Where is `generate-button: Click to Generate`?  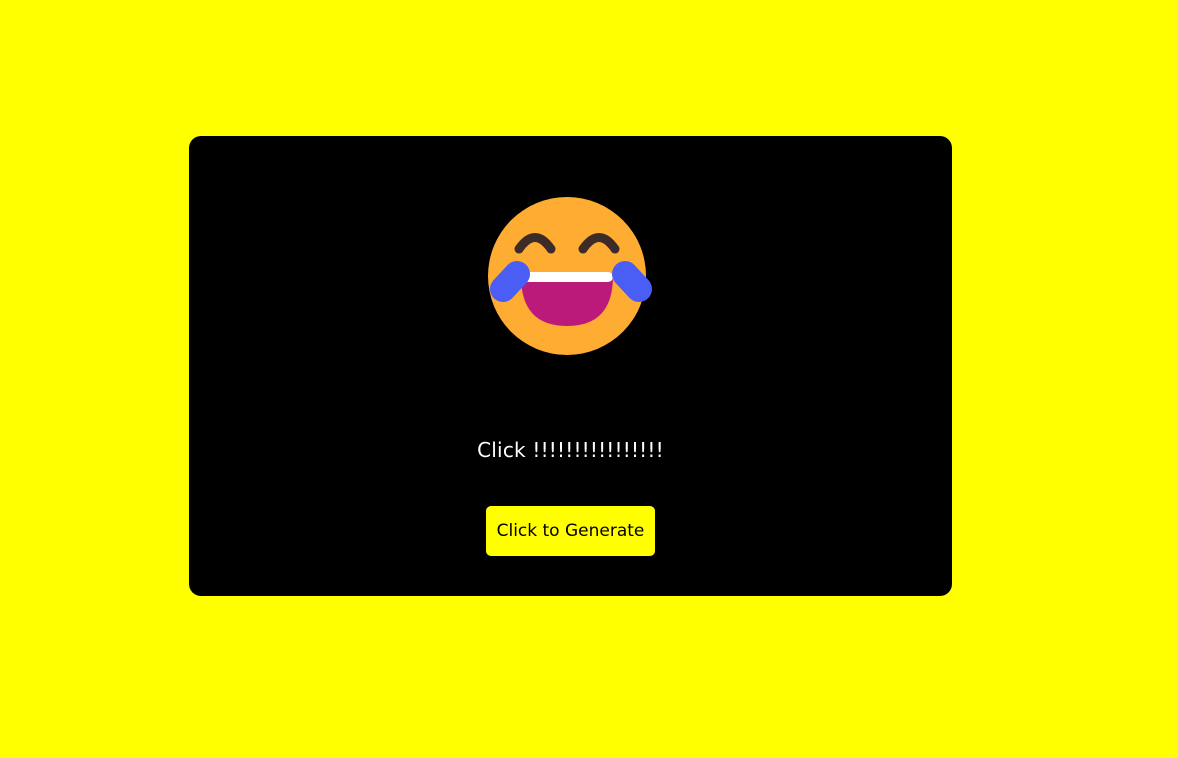 generate-button: Click to Generate is located at coordinates (570, 531).